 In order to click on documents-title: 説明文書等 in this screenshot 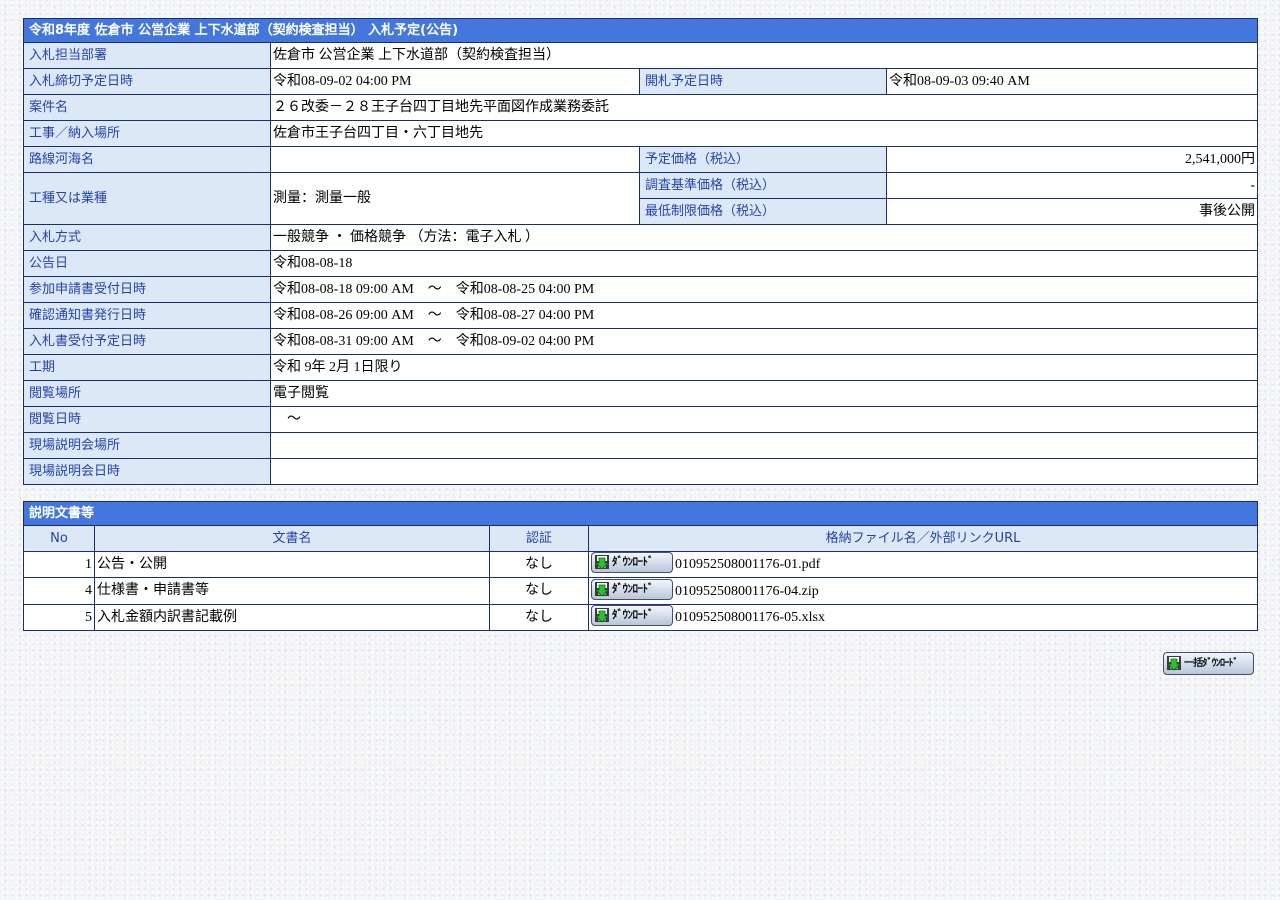, I will do `click(640, 513)`.